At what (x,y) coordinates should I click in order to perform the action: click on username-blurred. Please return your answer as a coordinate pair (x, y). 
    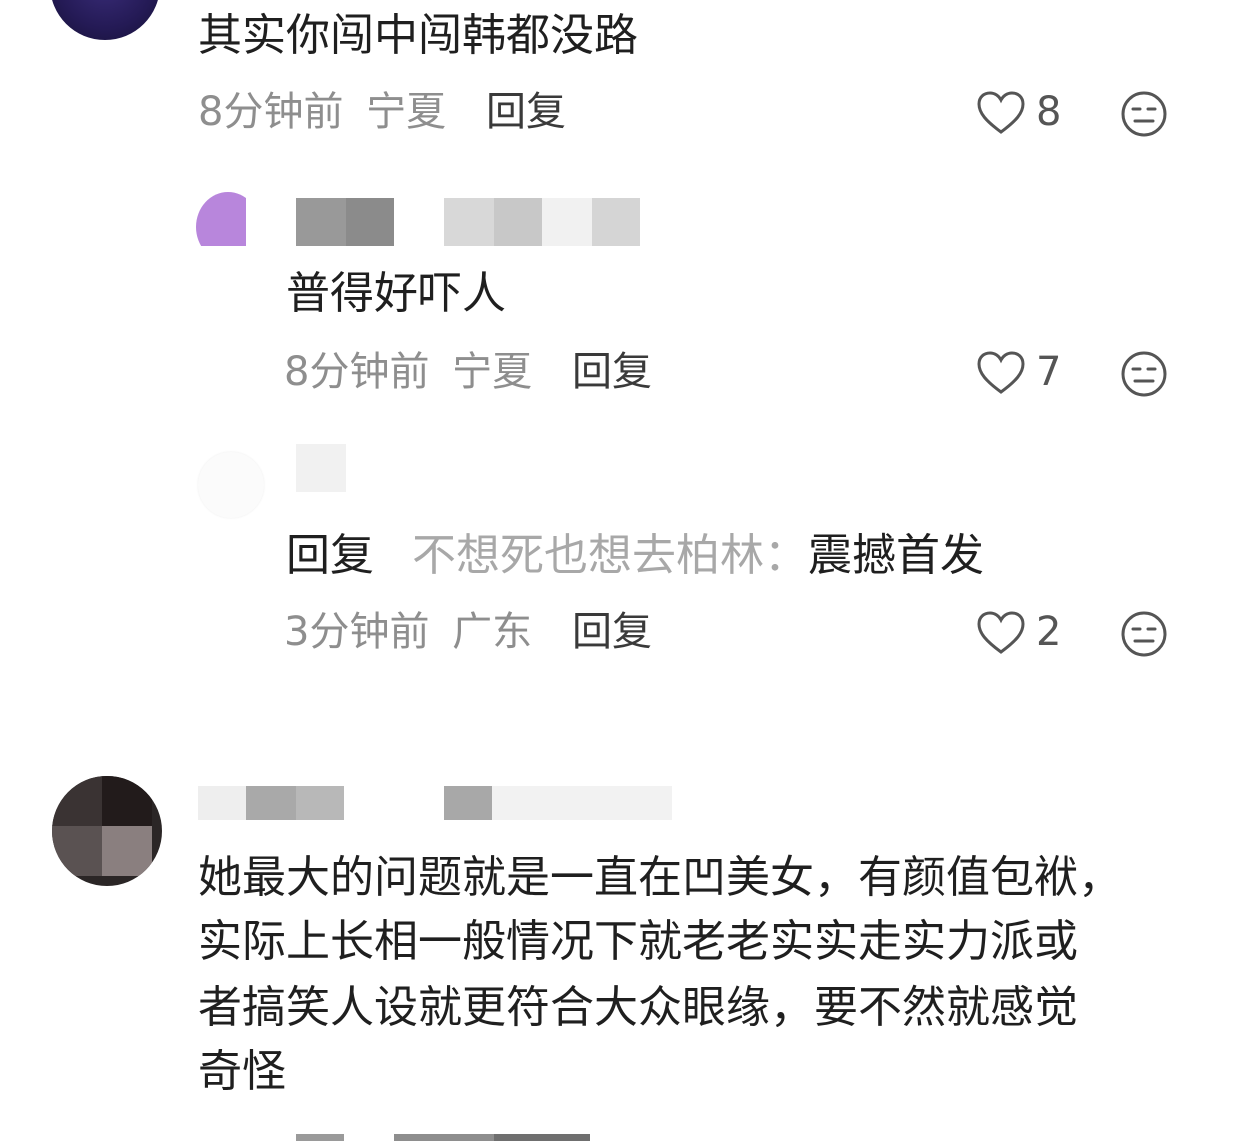
    Looking at the image, I should click on (321, 468).